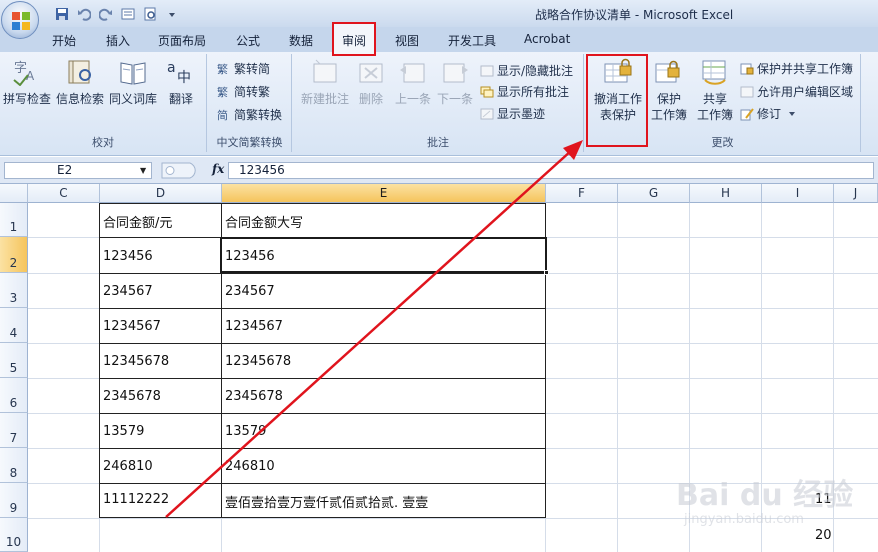  I want to click on unprotect-highlight, so click(617, 100).